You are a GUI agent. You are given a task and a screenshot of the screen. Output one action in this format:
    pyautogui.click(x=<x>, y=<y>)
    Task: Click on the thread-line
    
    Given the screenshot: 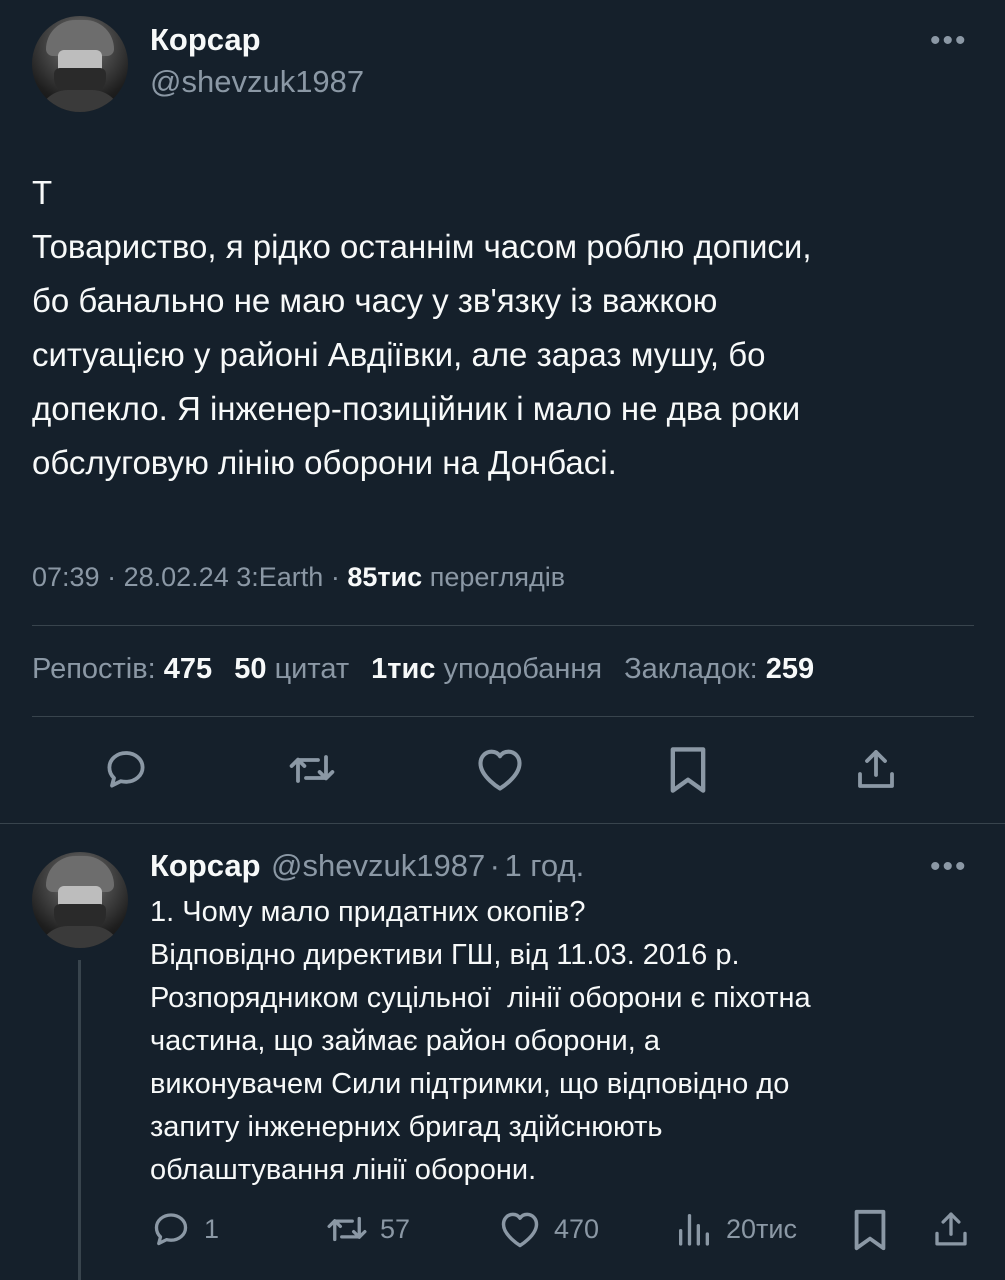 What is the action you would take?
    pyautogui.click(x=79, y=1120)
    